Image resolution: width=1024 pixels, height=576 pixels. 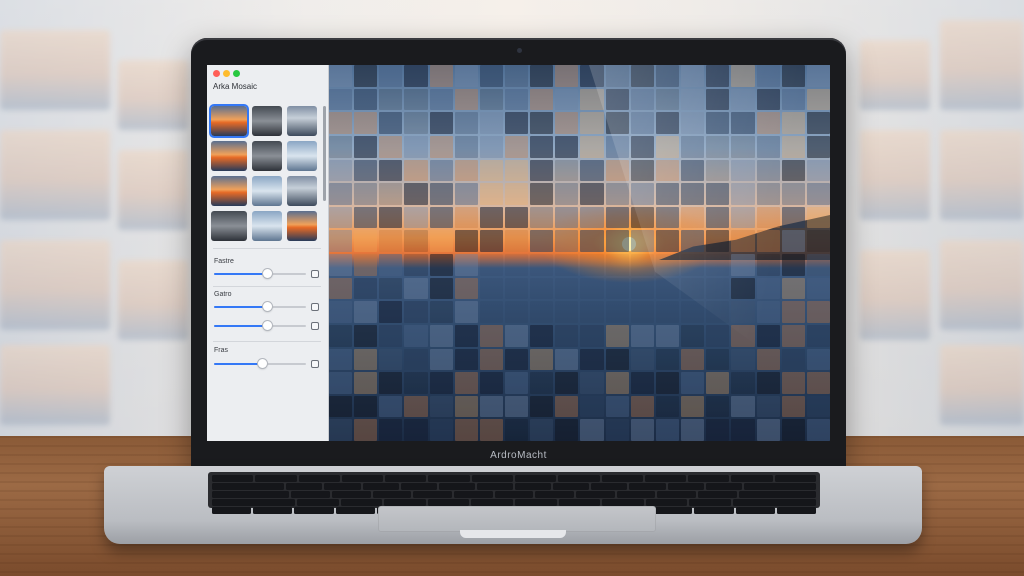 I want to click on minimize-icon, so click(x=226, y=73).